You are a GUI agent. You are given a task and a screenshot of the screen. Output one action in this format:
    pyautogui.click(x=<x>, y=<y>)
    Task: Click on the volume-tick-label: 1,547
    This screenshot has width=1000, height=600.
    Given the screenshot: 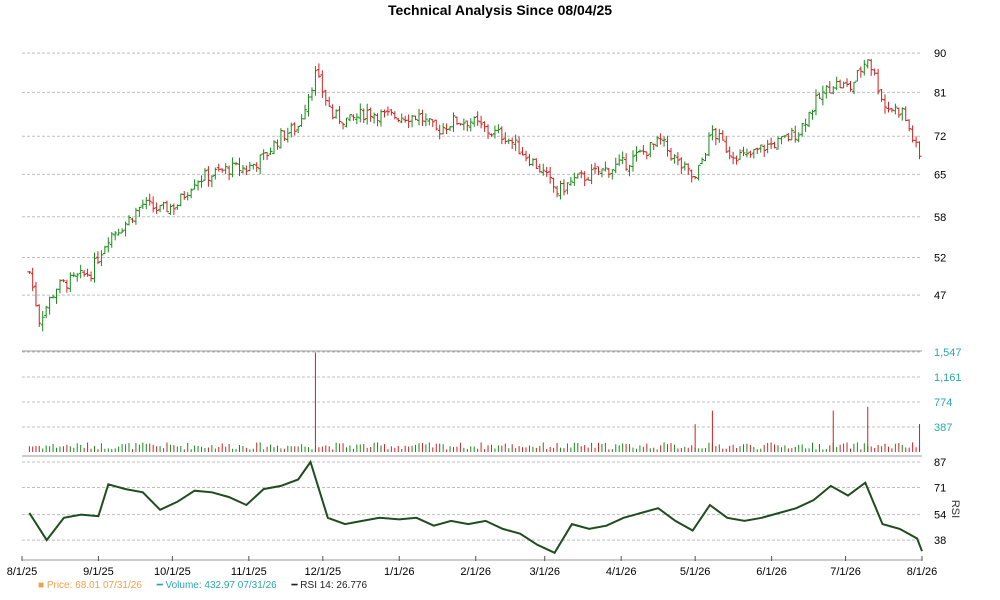 What is the action you would take?
    pyautogui.click(x=948, y=353)
    